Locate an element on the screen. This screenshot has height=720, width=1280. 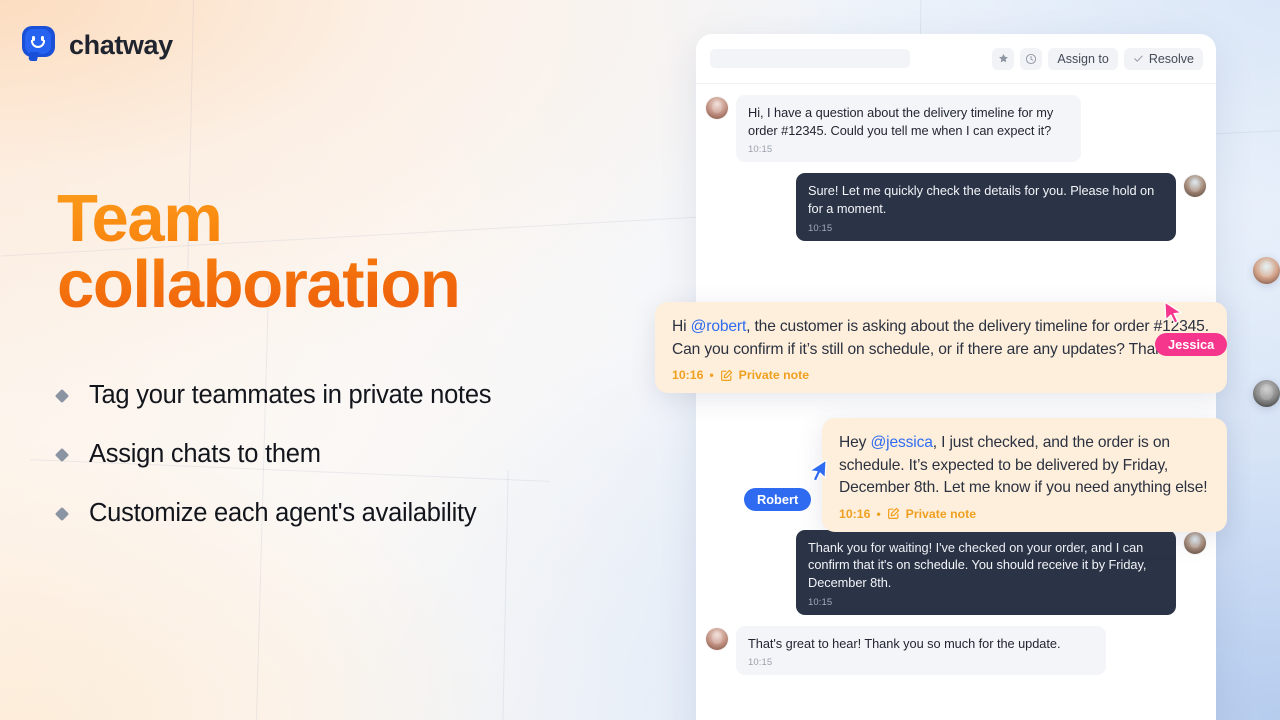
mention-robert: @robert is located at coordinates (719, 326).